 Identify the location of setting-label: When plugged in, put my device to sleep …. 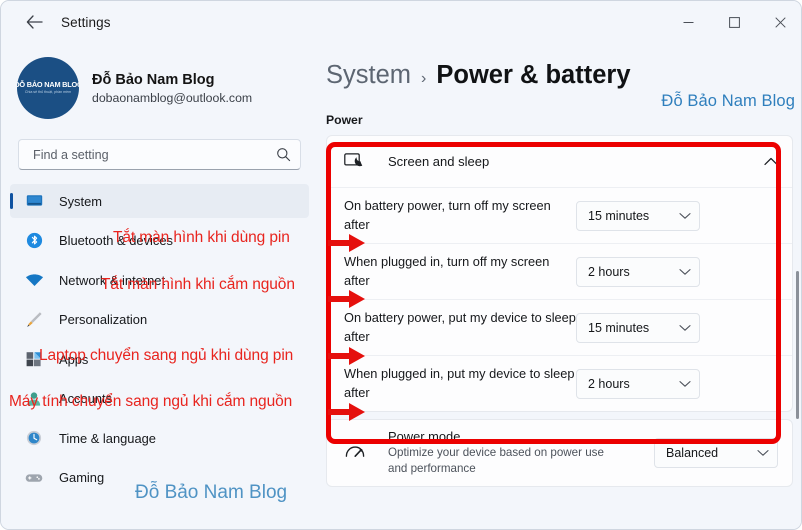
(459, 383).